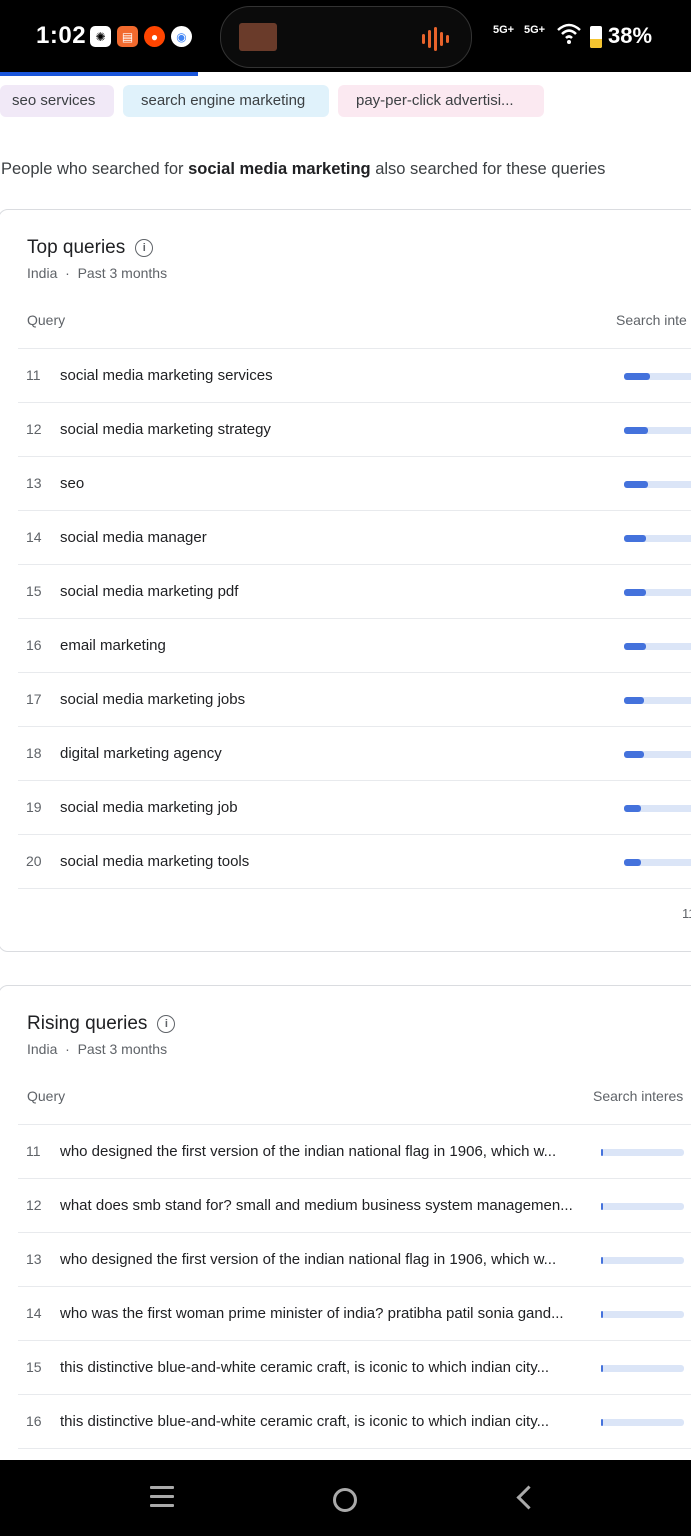 The width and height of the screenshot is (691, 1536). What do you see at coordinates (154, 861) in the screenshot?
I see `query-text: social media marketing tools` at bounding box center [154, 861].